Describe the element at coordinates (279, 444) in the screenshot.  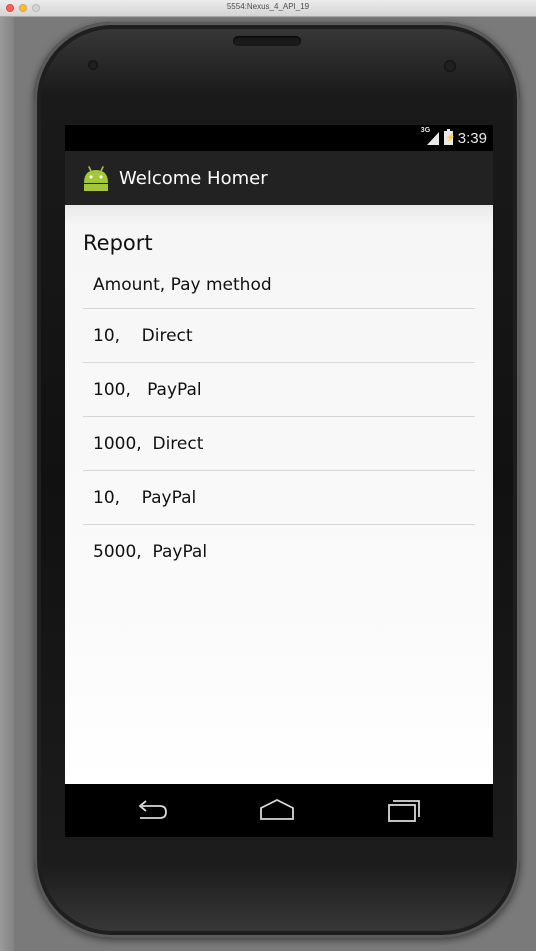
I see `list-item: 1000, Direct` at that location.